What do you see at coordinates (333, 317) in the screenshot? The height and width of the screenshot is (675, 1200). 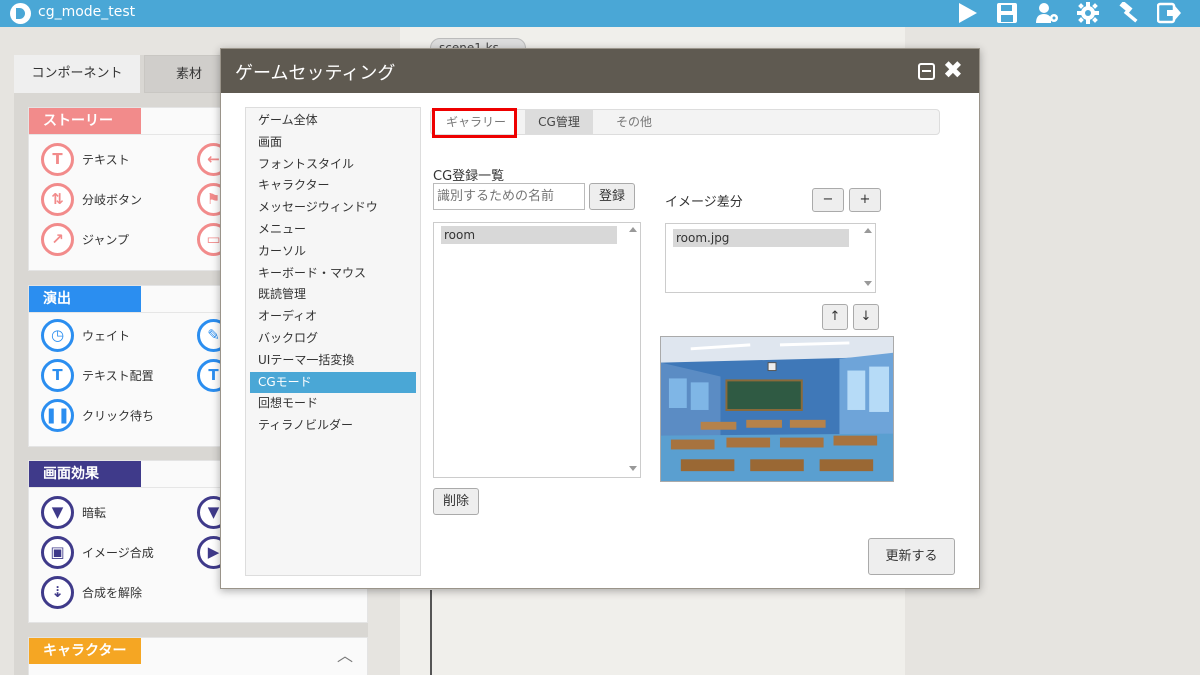 I see `settings-item-audio: オーディオ` at bounding box center [333, 317].